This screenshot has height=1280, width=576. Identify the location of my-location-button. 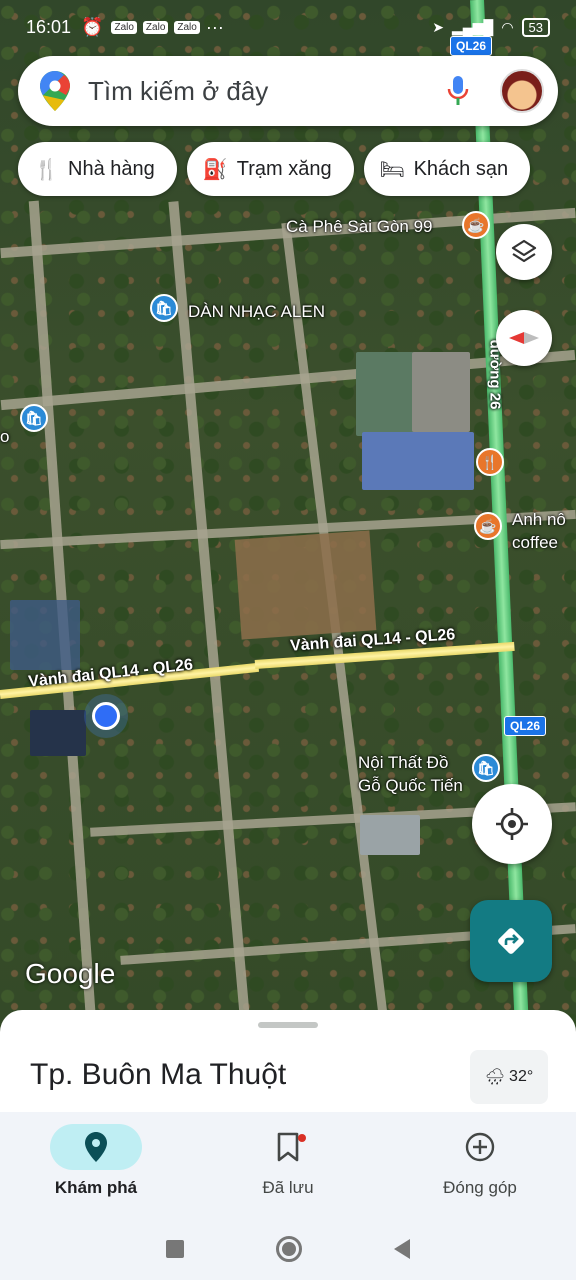
(512, 824).